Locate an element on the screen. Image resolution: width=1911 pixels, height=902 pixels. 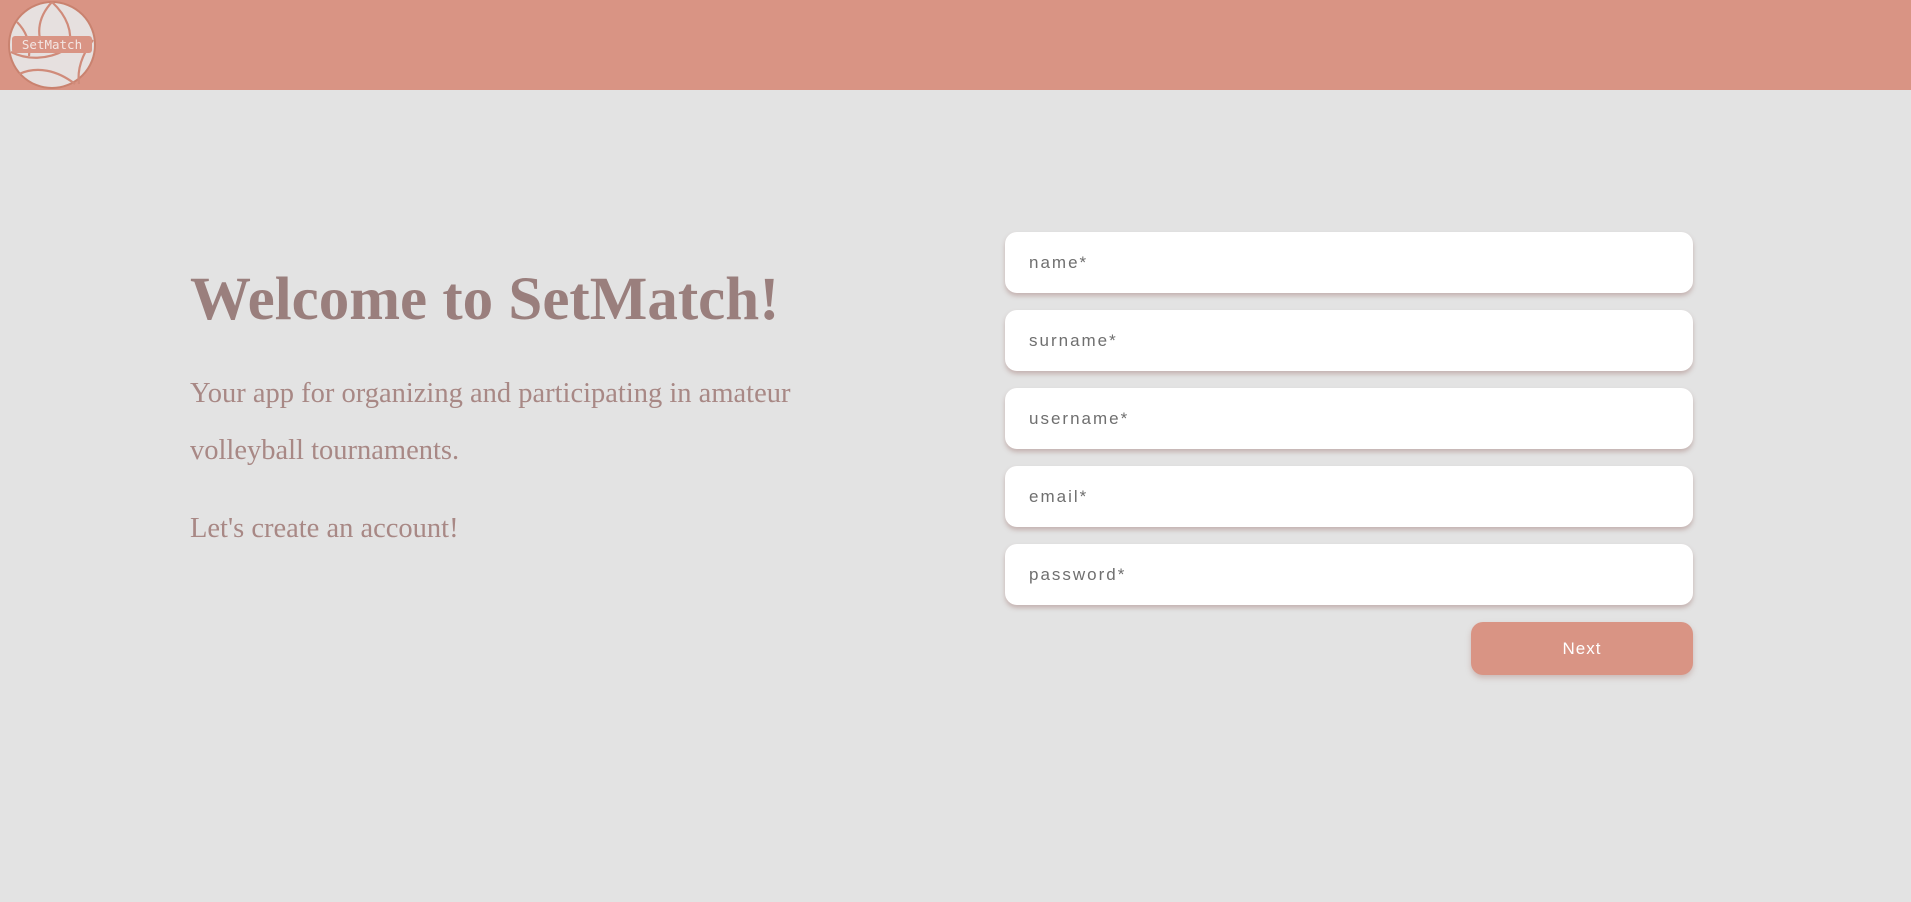
surname-field is located at coordinates (1349, 340).